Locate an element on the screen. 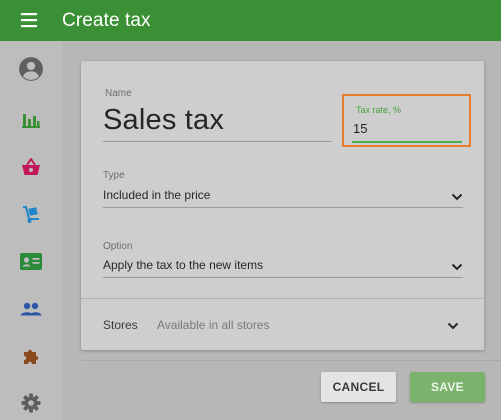 The width and height of the screenshot is (501, 420). option-select: Apply the tax to the new items is located at coordinates (183, 265).